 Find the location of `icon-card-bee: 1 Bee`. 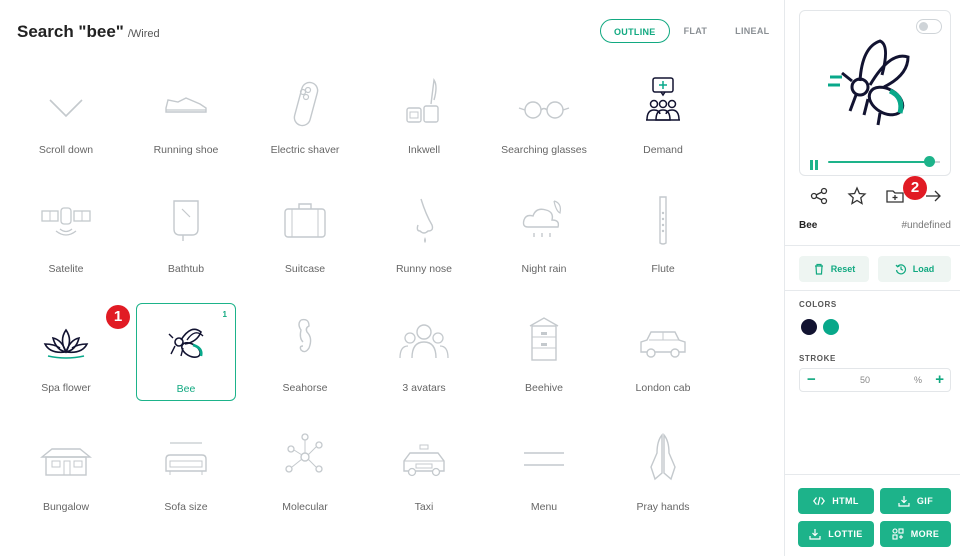

icon-card-bee: 1 Bee is located at coordinates (186, 352).